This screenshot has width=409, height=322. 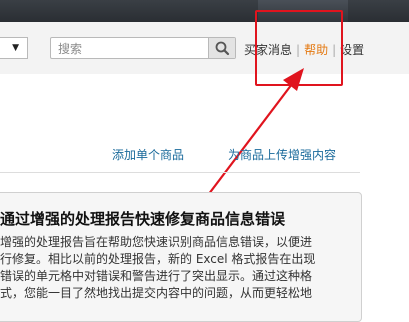 I want to click on section-divider, so click(x=180, y=172).